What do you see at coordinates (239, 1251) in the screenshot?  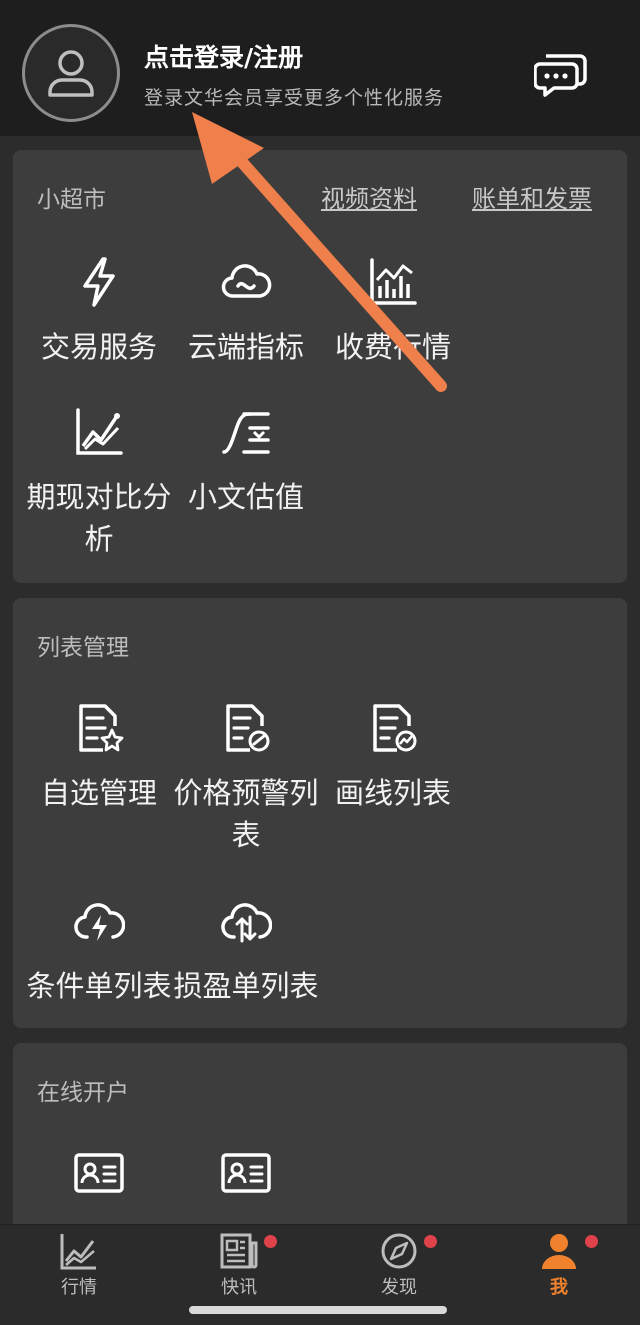 I see `newspaper-icon` at bounding box center [239, 1251].